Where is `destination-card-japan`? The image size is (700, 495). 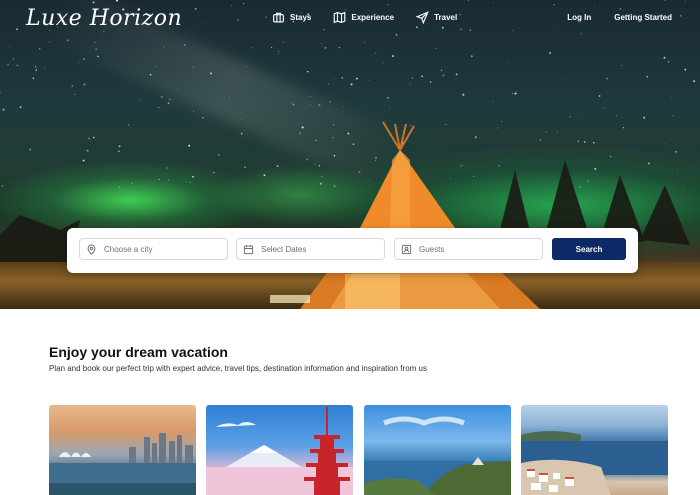
destination-card-japan is located at coordinates (279, 450).